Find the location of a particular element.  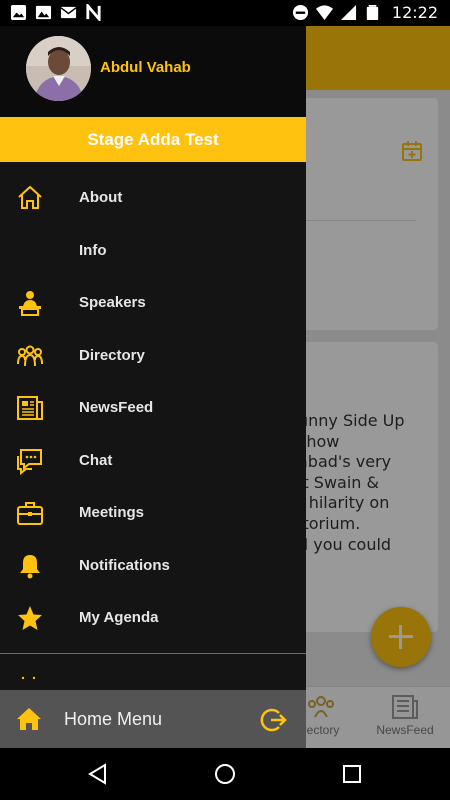

menu-item-about: About is located at coordinates (153, 198).